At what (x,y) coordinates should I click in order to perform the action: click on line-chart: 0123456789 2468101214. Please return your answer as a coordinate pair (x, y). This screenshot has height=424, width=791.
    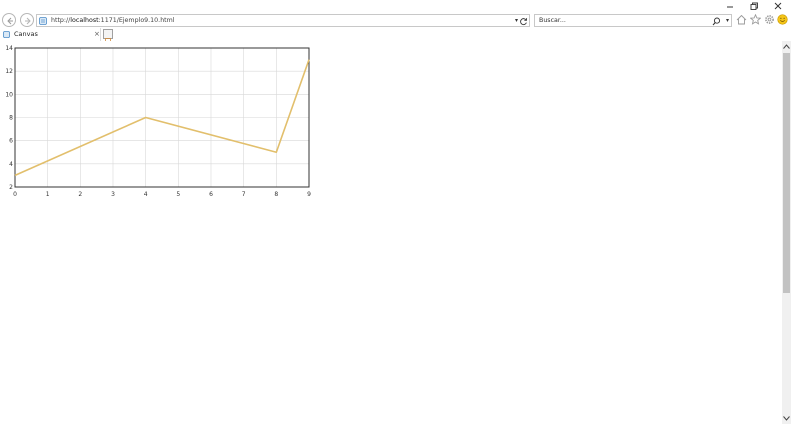
    Looking at the image, I should click on (158, 121).